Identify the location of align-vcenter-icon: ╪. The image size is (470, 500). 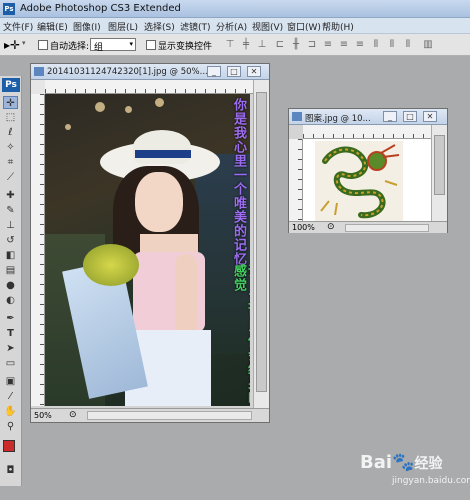
(246, 45).